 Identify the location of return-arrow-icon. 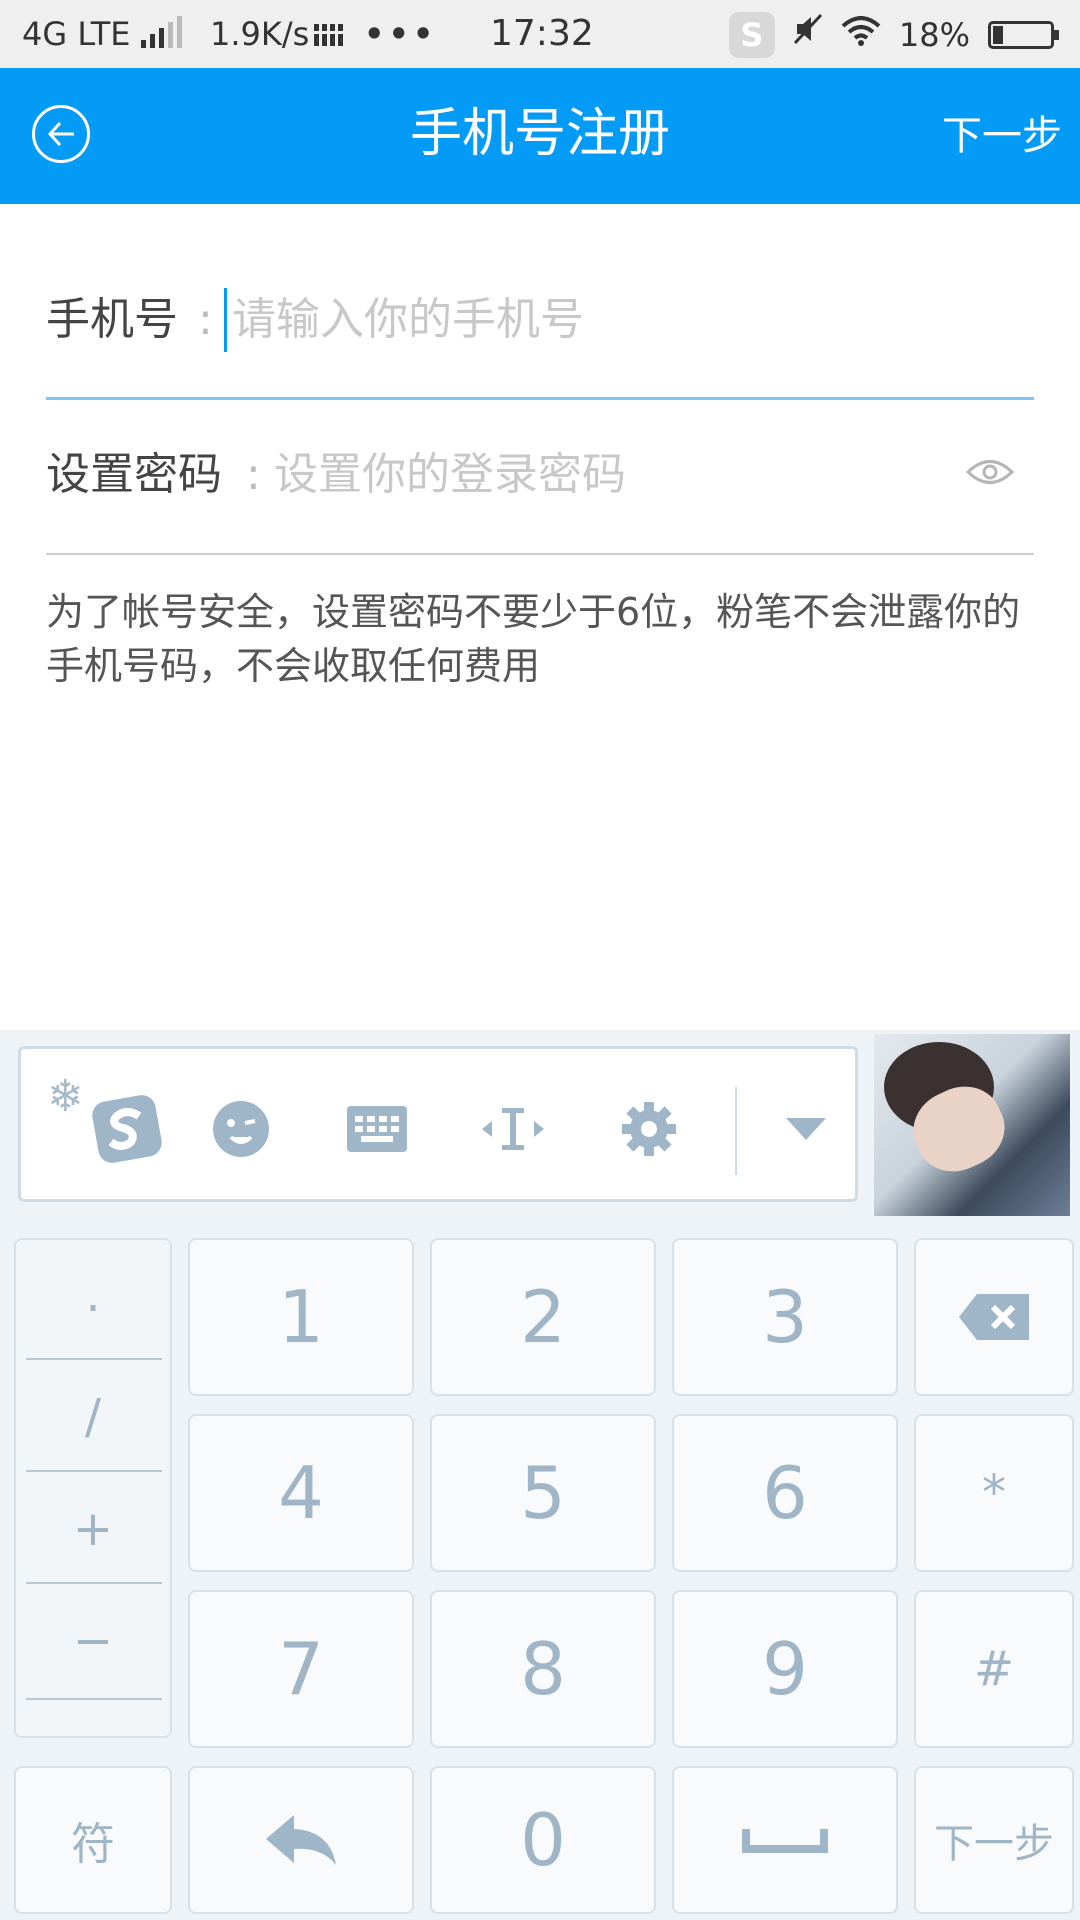
(301, 1840).